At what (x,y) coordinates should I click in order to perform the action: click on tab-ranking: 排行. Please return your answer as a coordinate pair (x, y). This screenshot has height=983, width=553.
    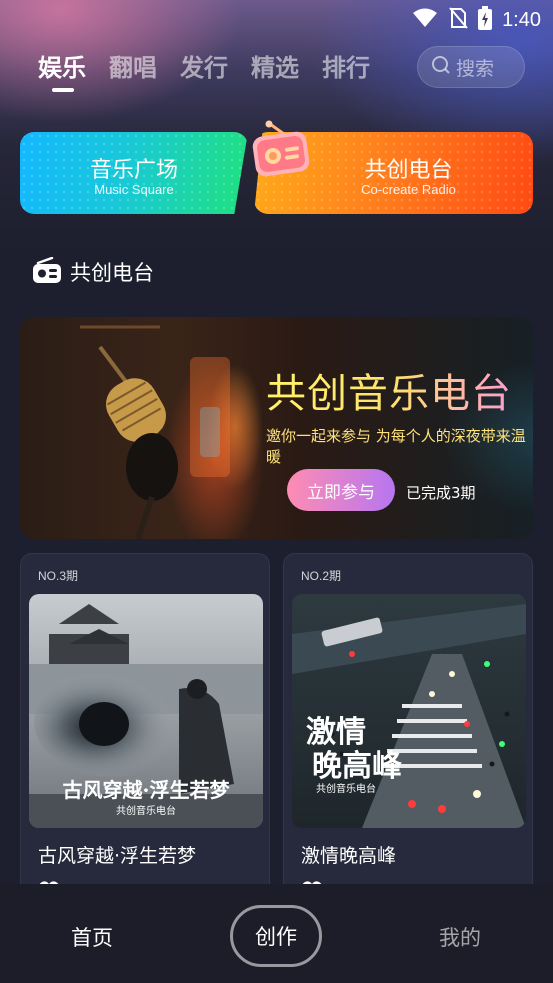
    Looking at the image, I should click on (346, 65).